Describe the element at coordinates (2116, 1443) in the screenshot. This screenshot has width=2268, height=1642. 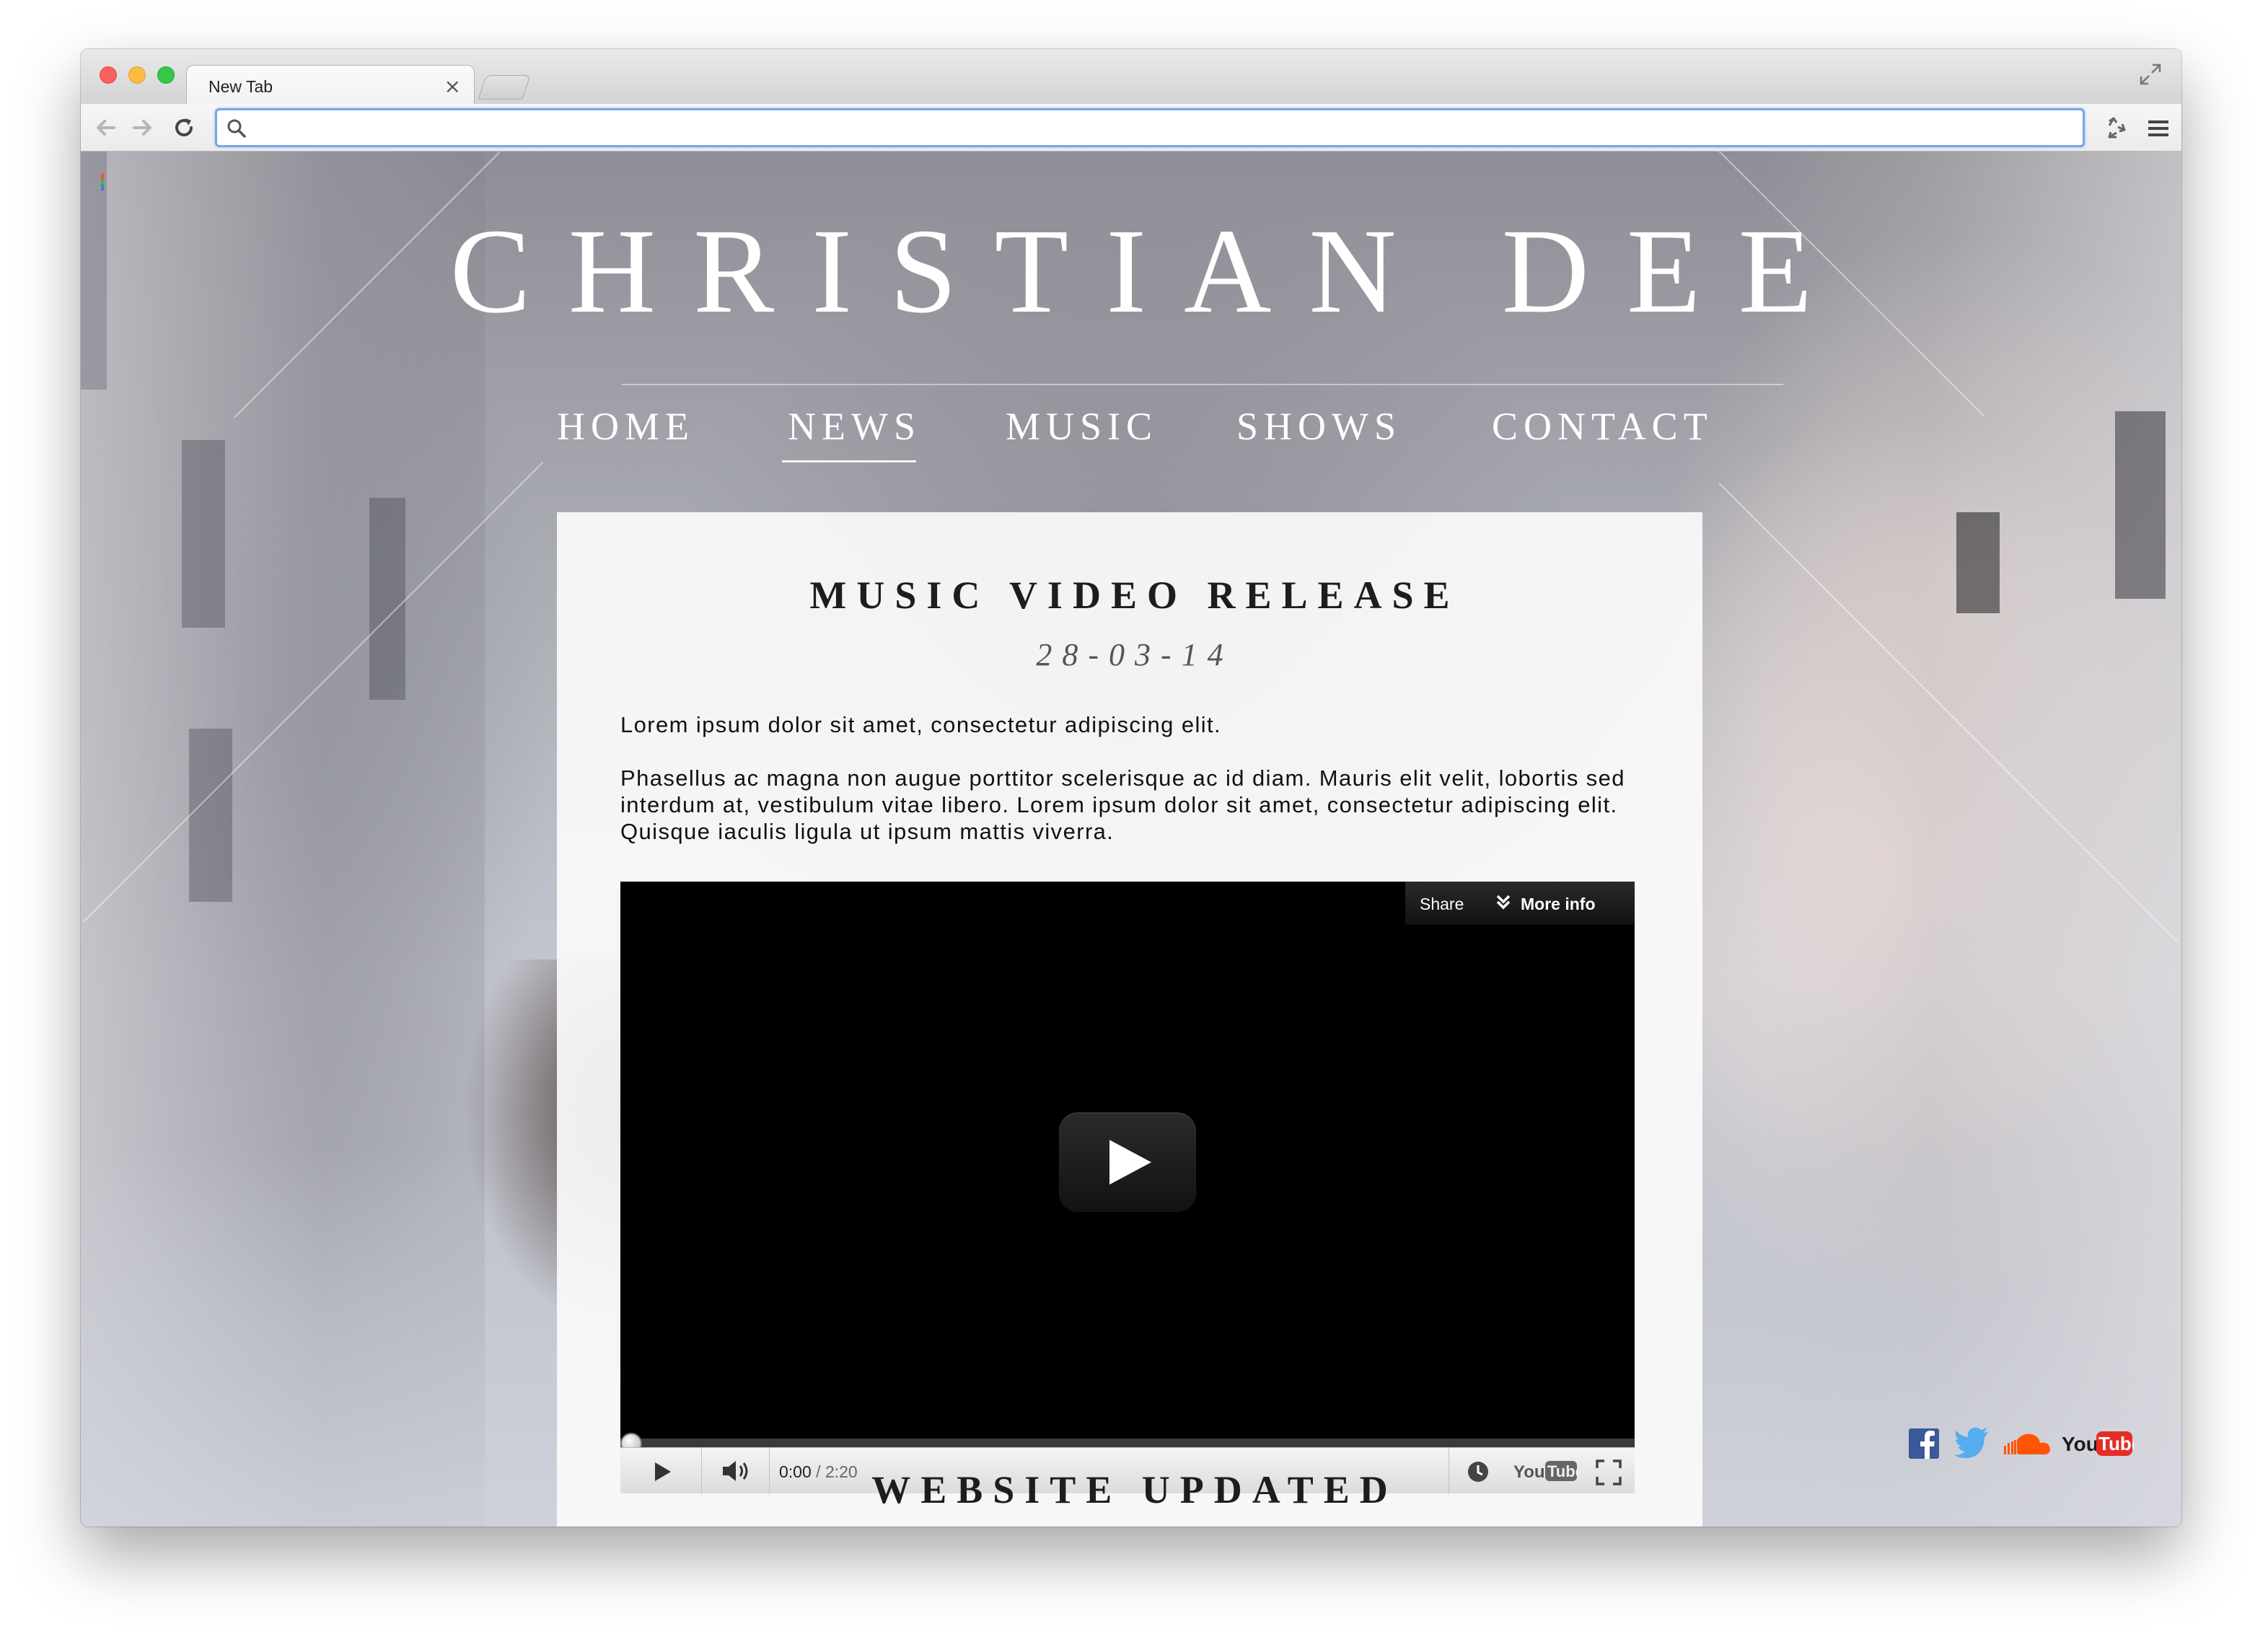
I see `svg-text: Tube` at that location.